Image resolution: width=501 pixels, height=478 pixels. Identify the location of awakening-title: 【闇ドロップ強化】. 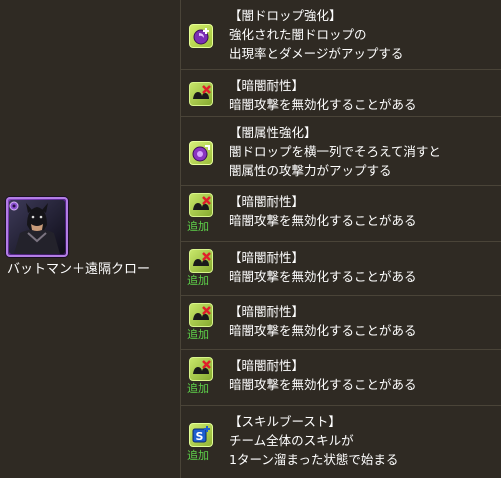
(285, 15).